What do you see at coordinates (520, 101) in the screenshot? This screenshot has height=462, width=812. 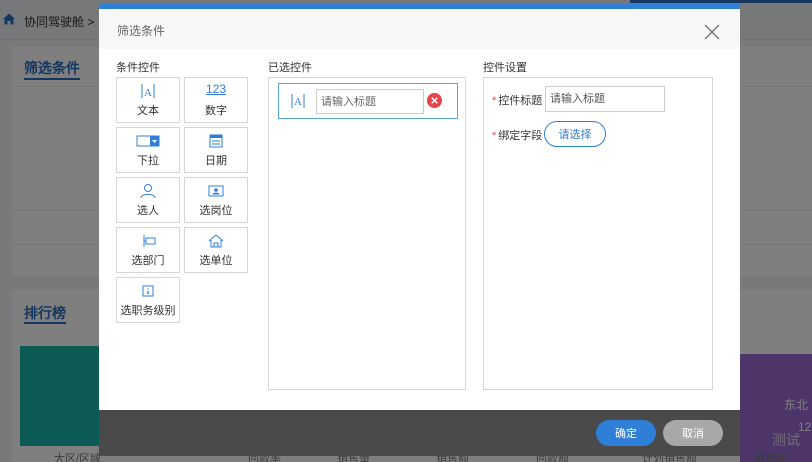 I see `title-field-label-text: 控件标题` at bounding box center [520, 101].